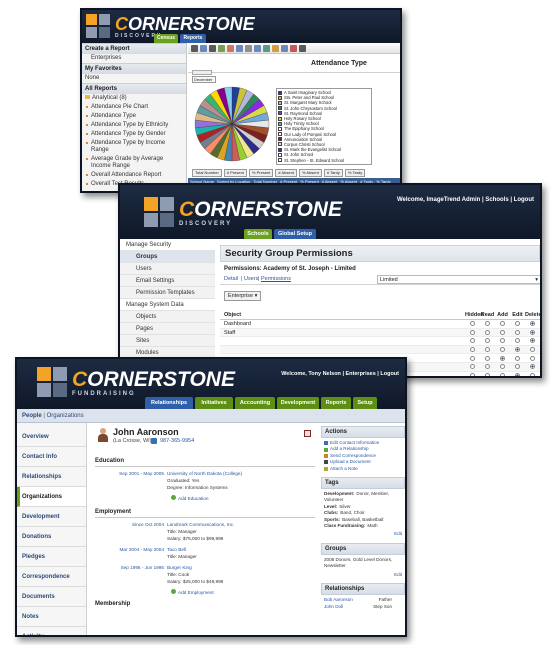 Image resolution: width=550 pixels, height=645 pixels. Describe the element at coordinates (230, 48) in the screenshot. I see `pie-icon` at that location.